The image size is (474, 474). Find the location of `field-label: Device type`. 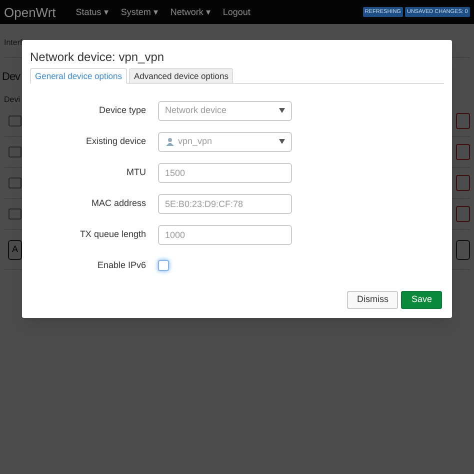

field-label: Device type is located at coordinates (122, 110).